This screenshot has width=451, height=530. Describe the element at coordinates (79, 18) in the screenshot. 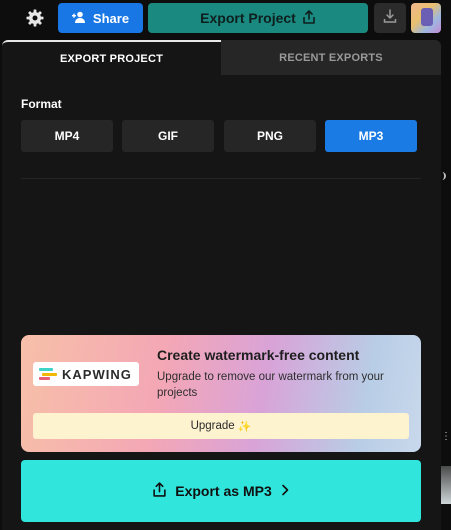

I see `add-person-icon` at that location.